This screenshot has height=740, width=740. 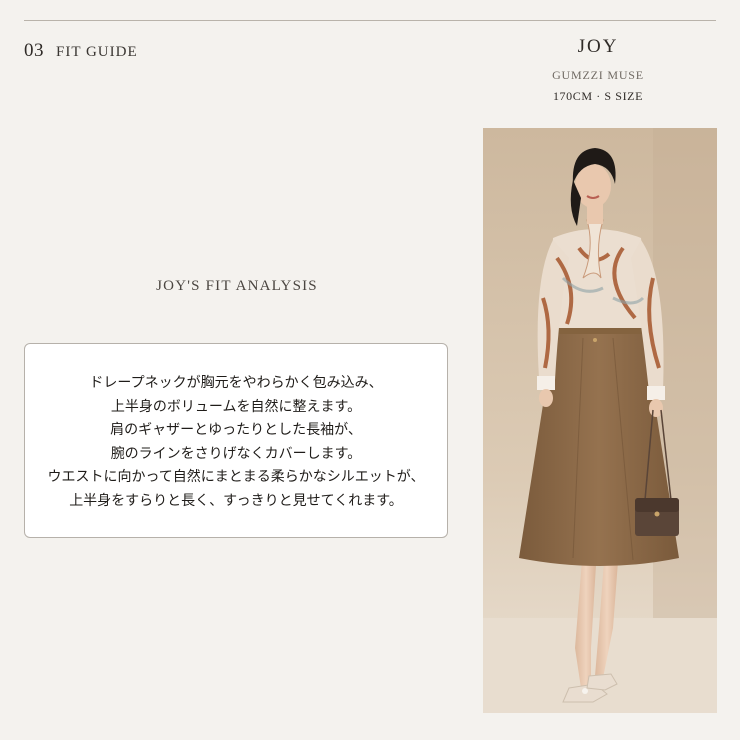 I want to click on model-info: JOY GUMZZI MUSE 170CM · S SIZE, so click(x=598, y=70).